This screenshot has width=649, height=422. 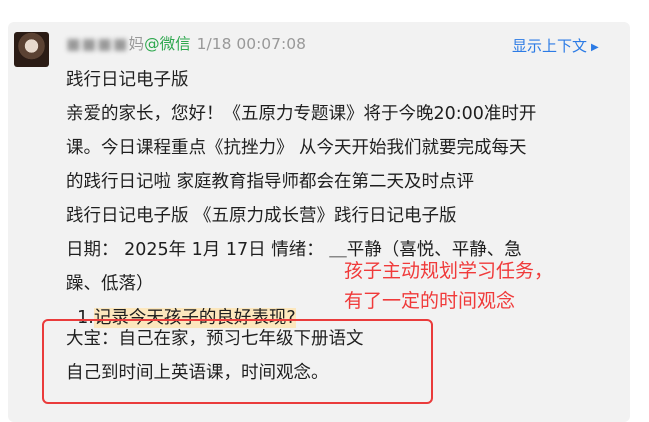 I want to click on message-source: @微信, so click(x=167, y=44).